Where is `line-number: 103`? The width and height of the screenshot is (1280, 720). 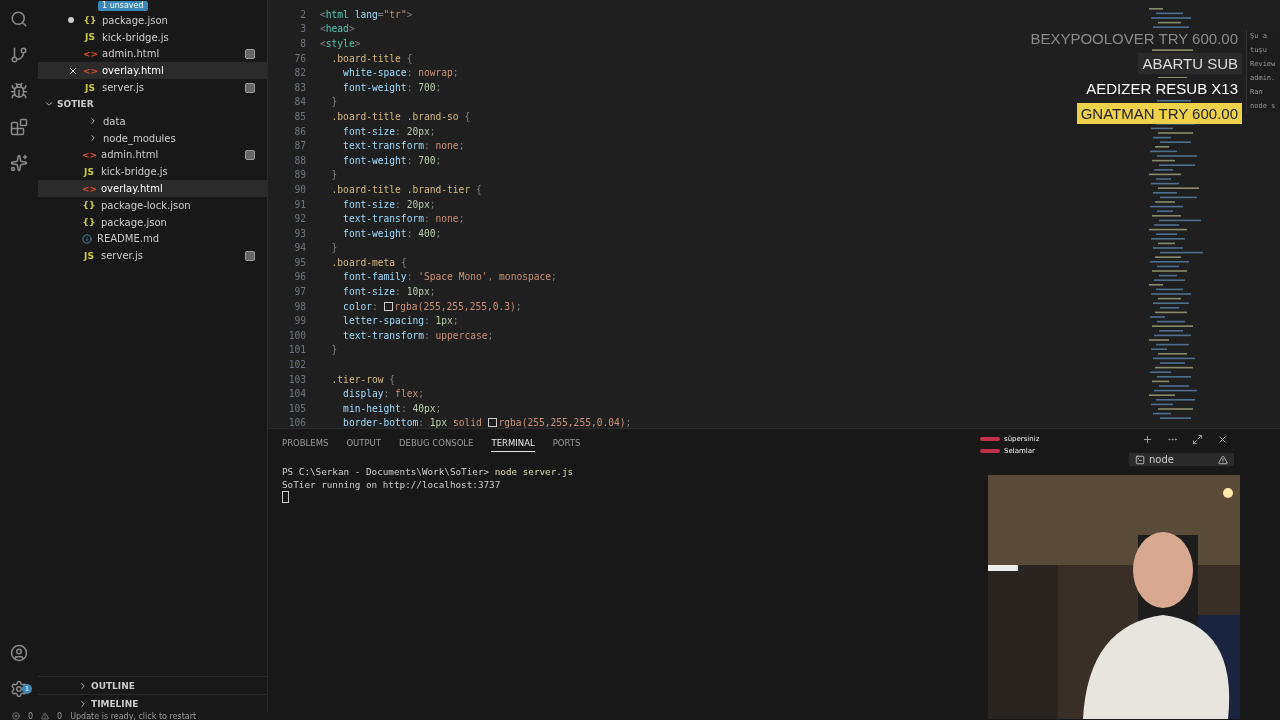 line-number: 103 is located at coordinates (296, 379).